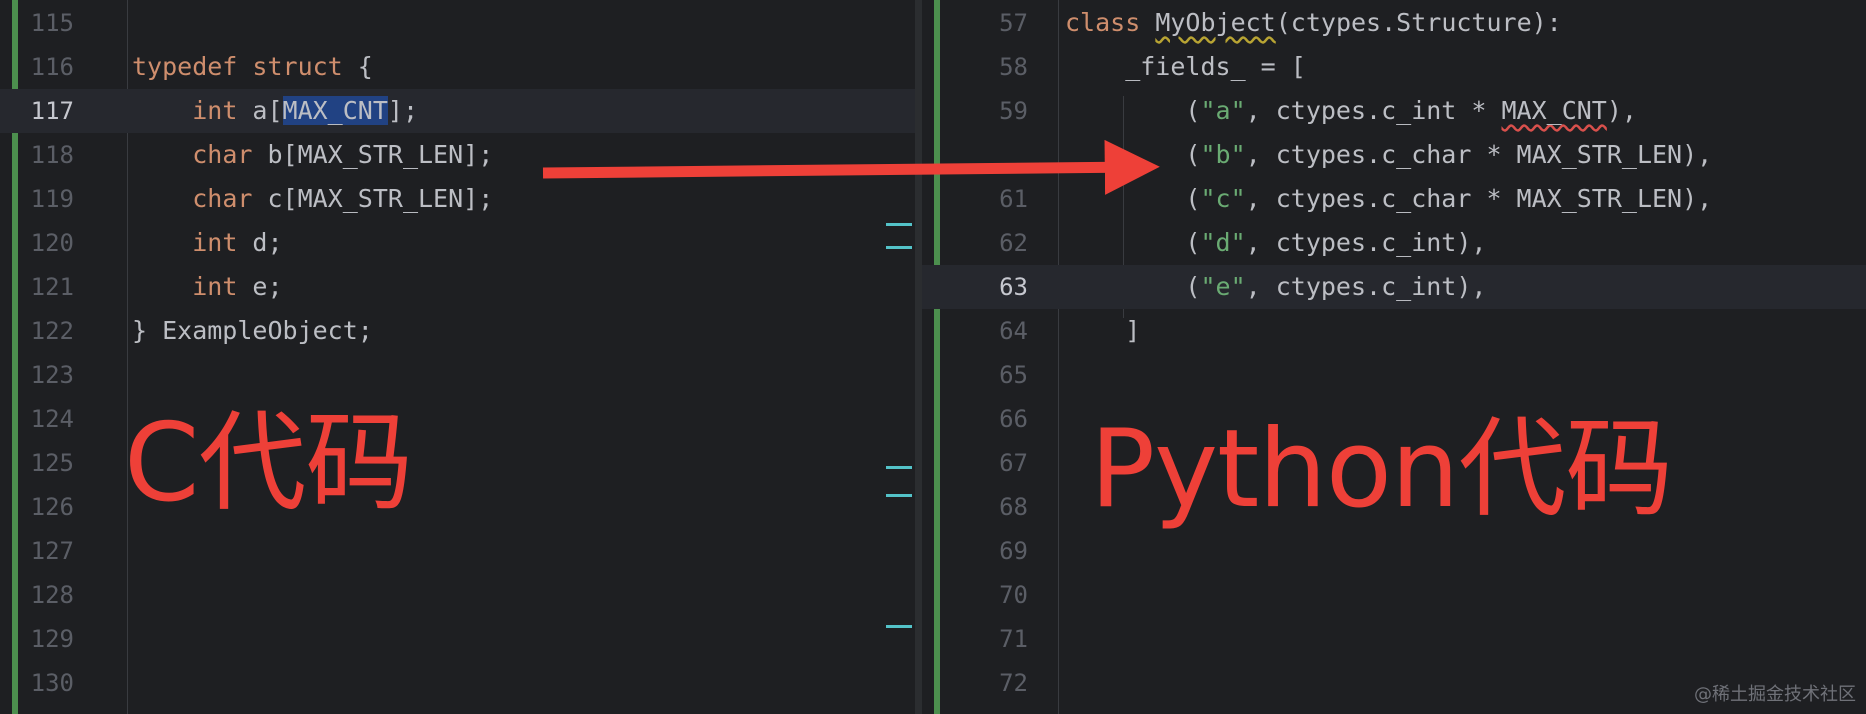  I want to click on code-line: 123, so click(457, 375).